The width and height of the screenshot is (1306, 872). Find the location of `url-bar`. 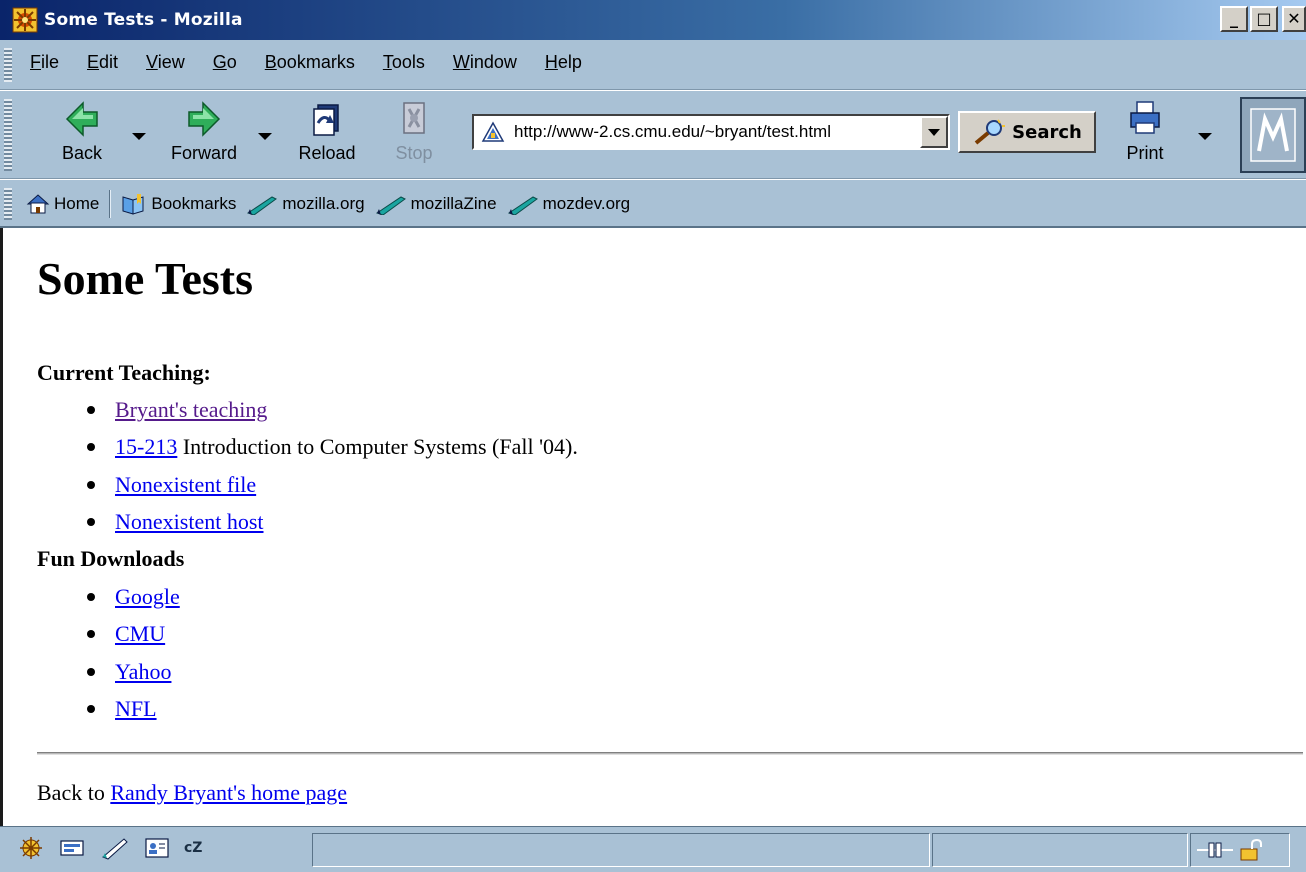

url-bar is located at coordinates (711, 132).